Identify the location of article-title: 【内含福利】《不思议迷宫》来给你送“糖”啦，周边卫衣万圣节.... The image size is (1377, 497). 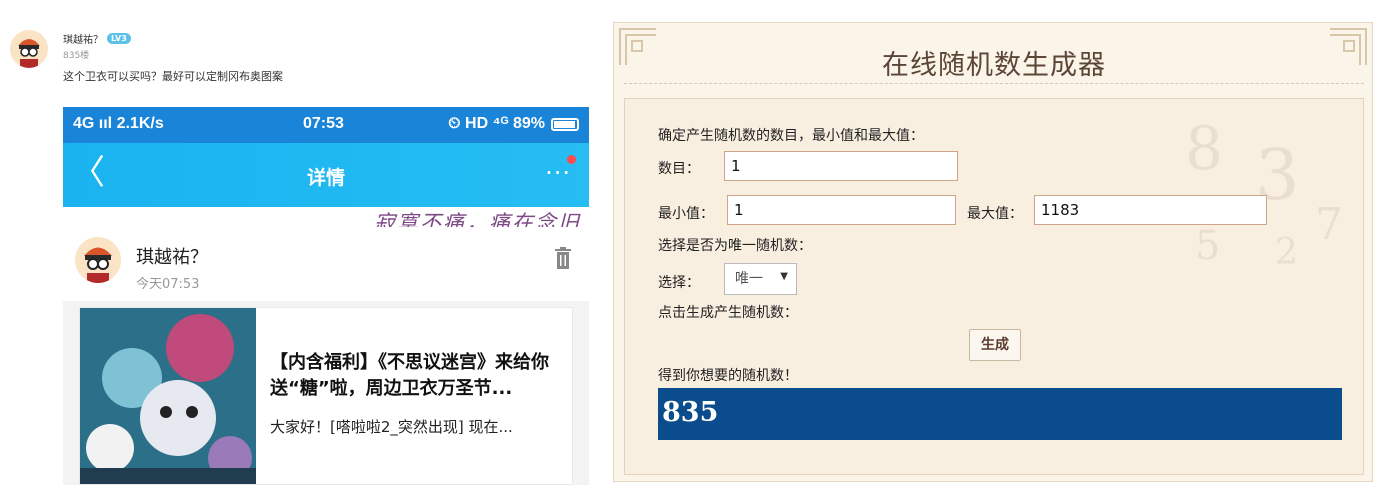
(409, 375).